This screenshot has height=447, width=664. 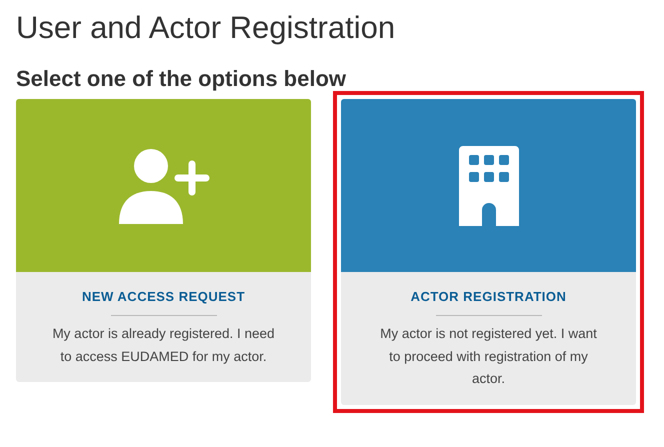 I want to click on option-title: NEW ACCESS REQUEST, so click(x=164, y=297).